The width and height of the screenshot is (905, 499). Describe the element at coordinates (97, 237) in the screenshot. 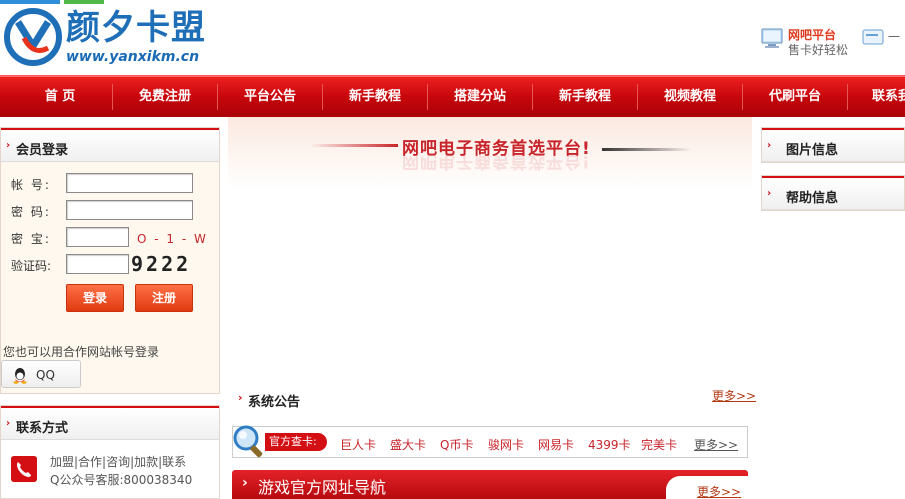

I see `secret-input` at that location.